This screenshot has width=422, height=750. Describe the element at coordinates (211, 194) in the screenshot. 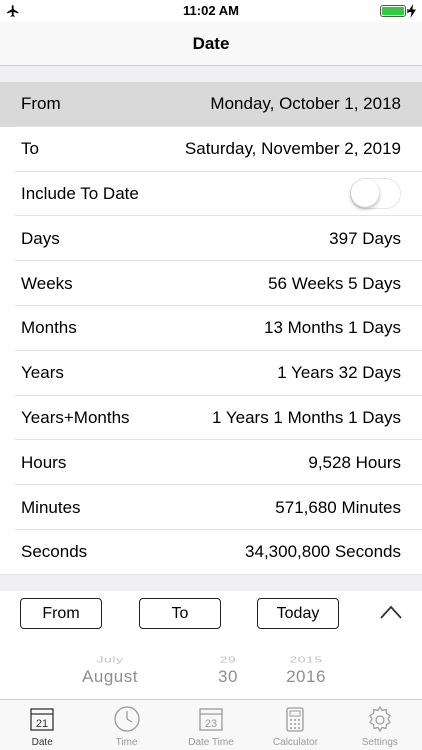

I see `include-to-date-row: Include To Date` at that location.